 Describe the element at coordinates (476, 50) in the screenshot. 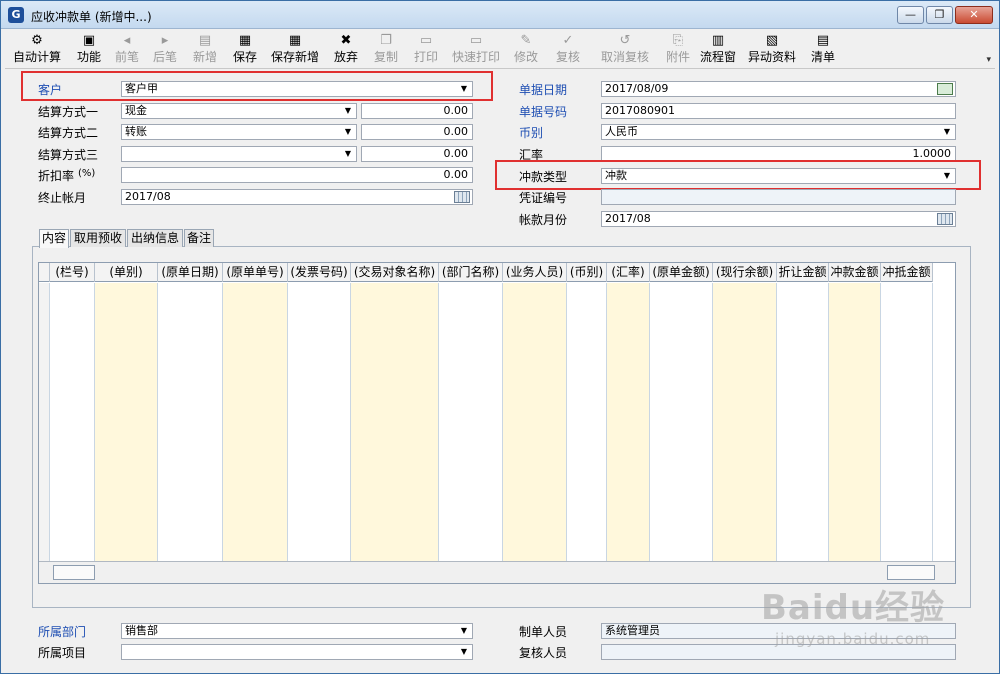

I see `toolbar-button-10: ▭ 快速打印` at that location.